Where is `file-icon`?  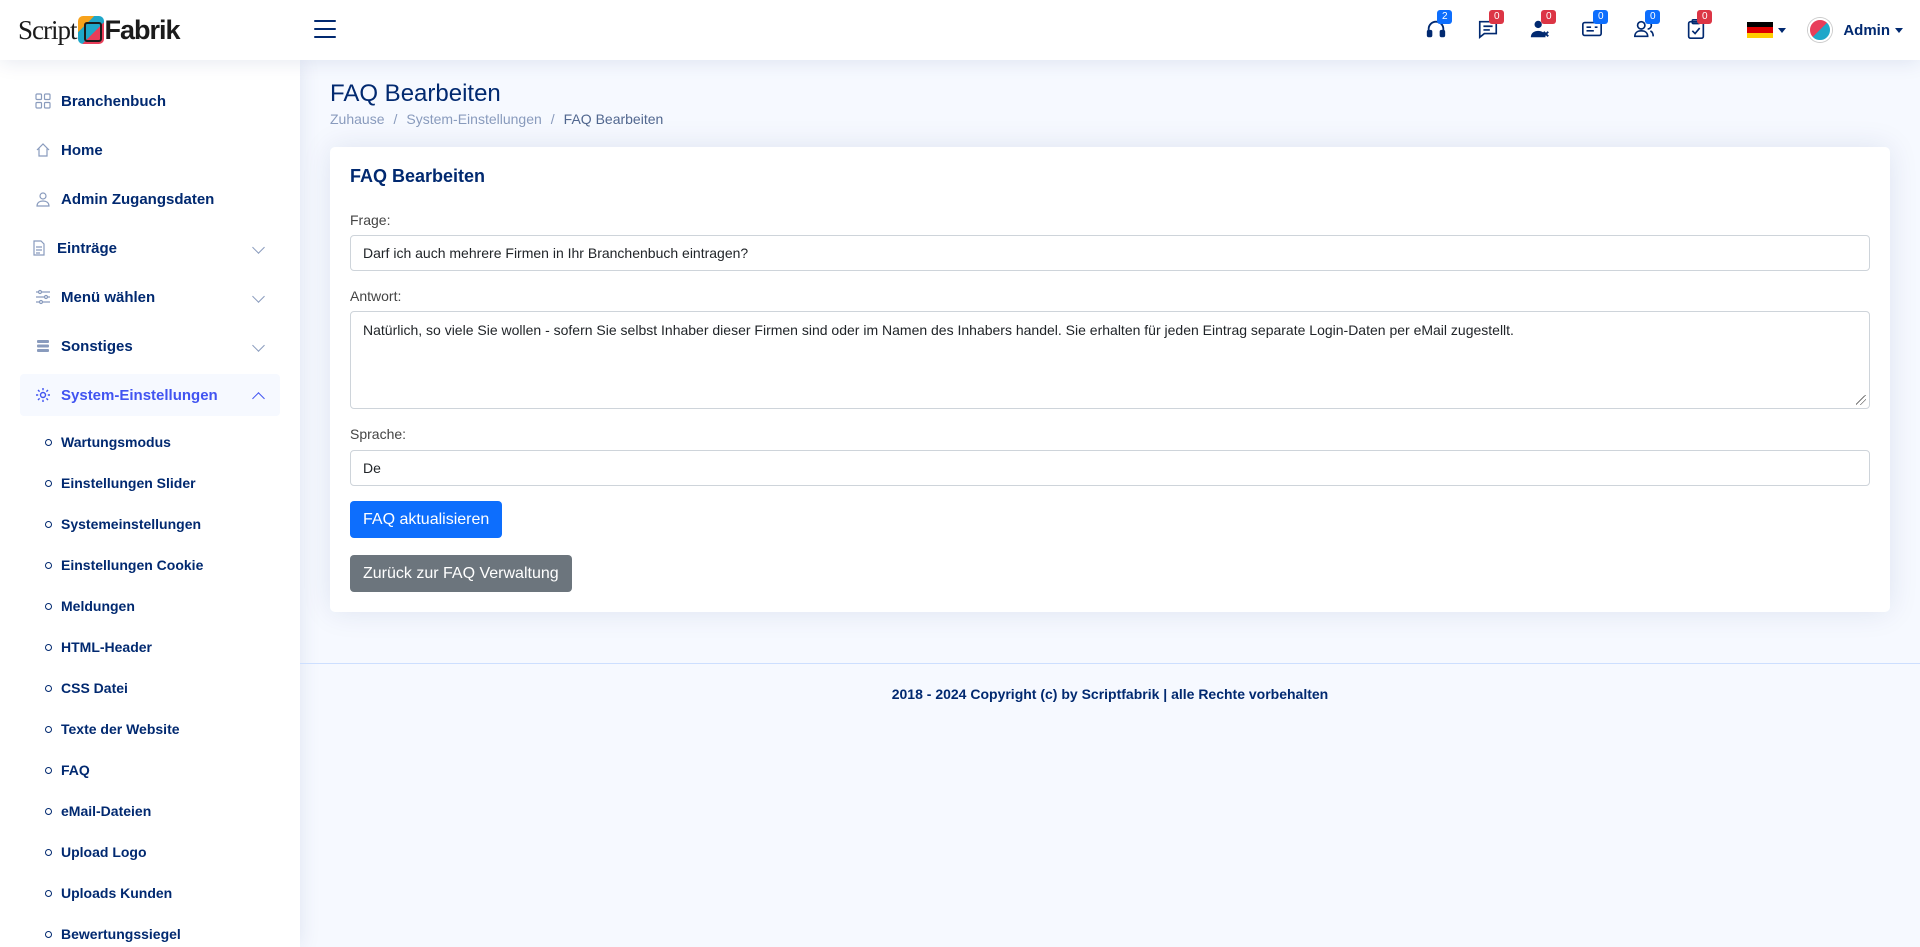 file-icon is located at coordinates (39, 248).